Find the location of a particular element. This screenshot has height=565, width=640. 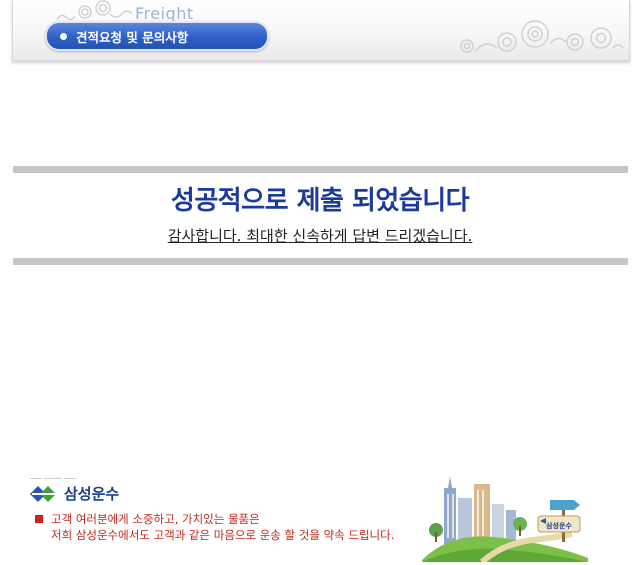

company-name: 삼성운수 is located at coordinates (92, 494).